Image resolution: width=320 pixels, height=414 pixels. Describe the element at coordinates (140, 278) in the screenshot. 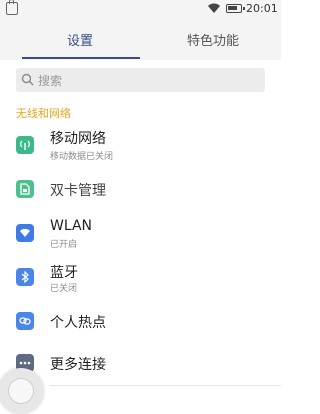

I see `settings-item-bluetooth: 蓝牙 已关闭` at that location.